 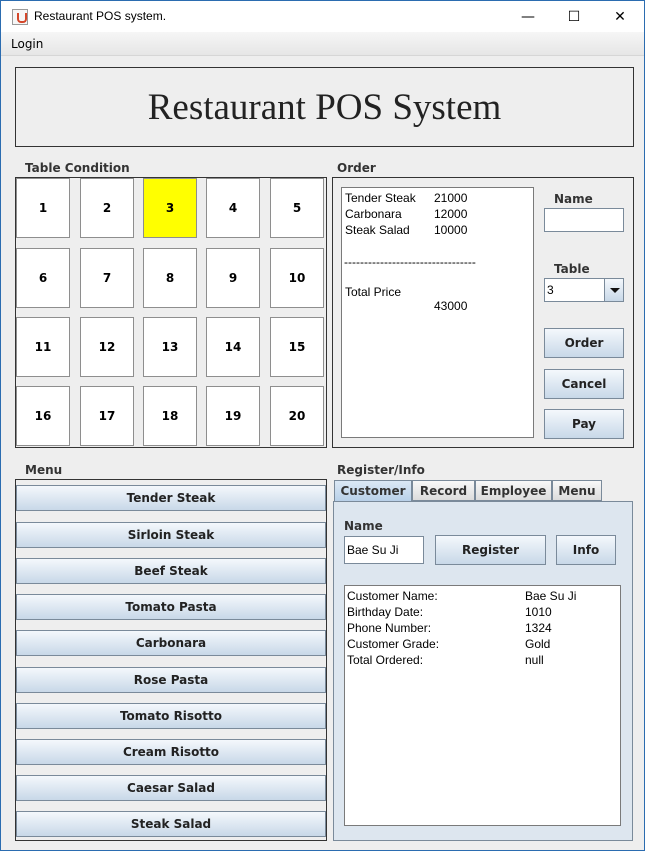 What do you see at coordinates (482, 597) in the screenshot?
I see `customer-info-row: Customer Name: Bae Su Ji` at bounding box center [482, 597].